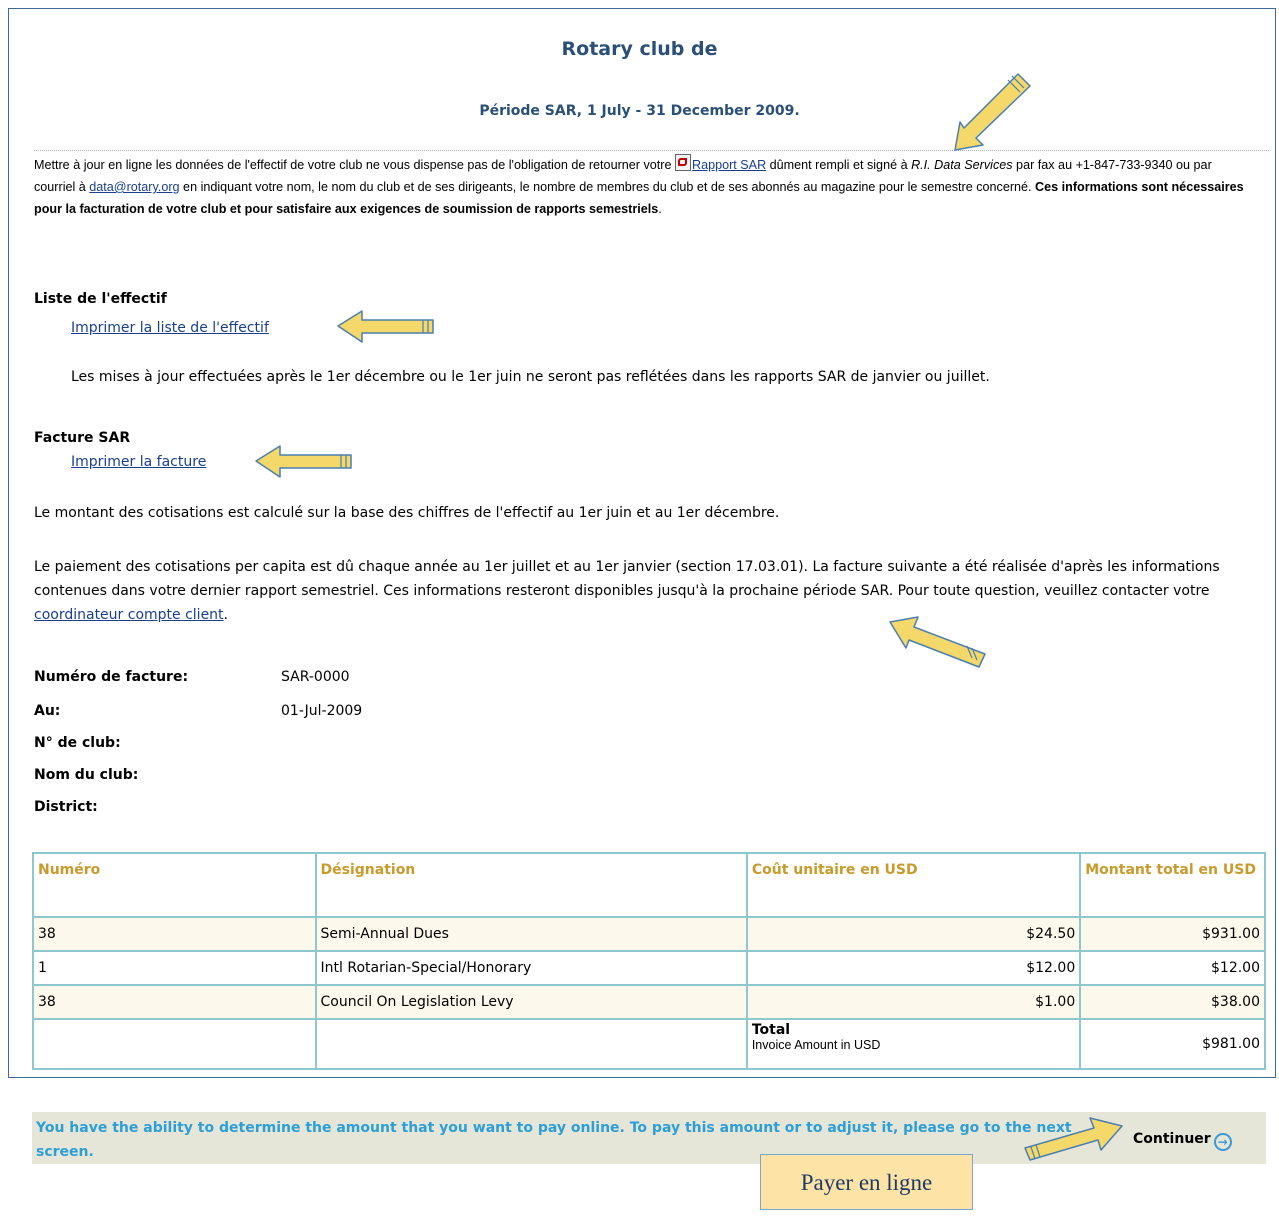 The width and height of the screenshot is (1279, 1226). I want to click on cell-designation: Council On Legislation Levy, so click(531, 1002).